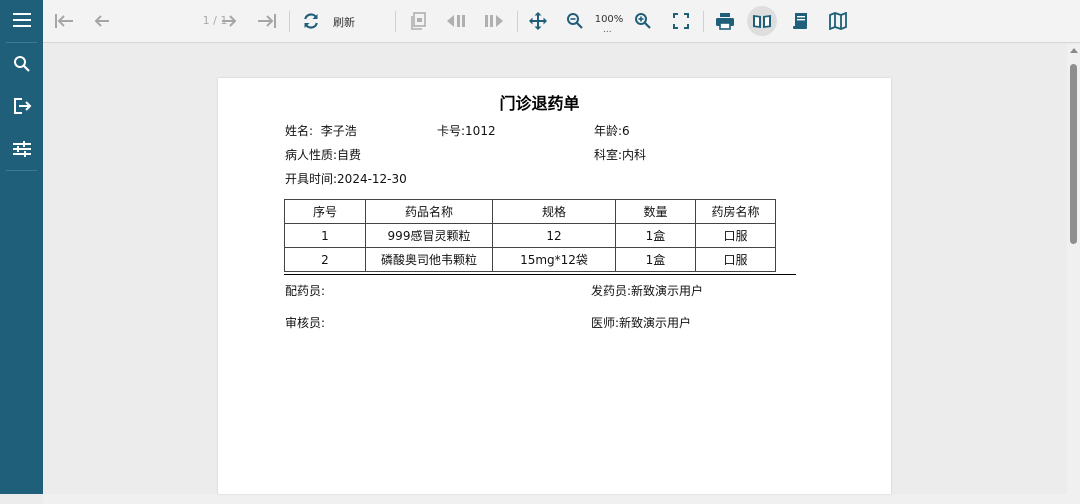 This screenshot has height=504, width=1080. What do you see at coordinates (1073, 269) in the screenshot?
I see `vertical-scrollbar` at bounding box center [1073, 269].